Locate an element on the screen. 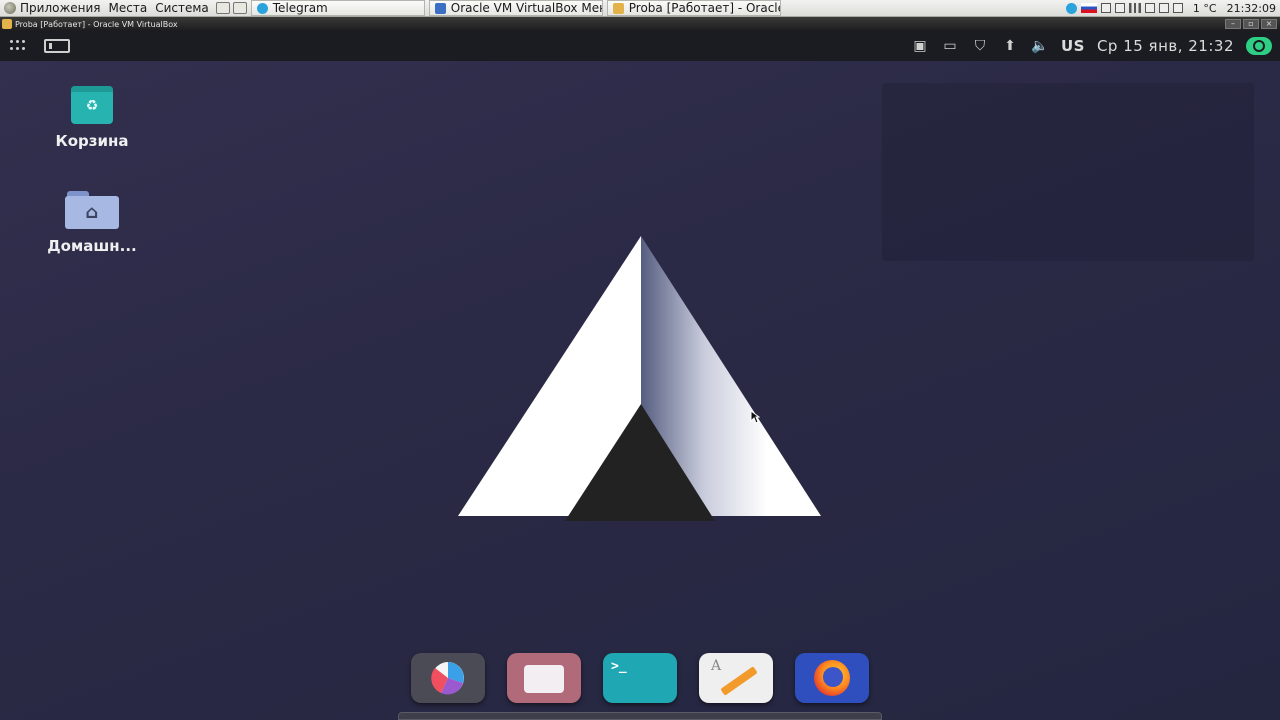 The width and height of the screenshot is (1280, 720). guest-clock: Ср 15 янв, 21:32 is located at coordinates (1165, 46).